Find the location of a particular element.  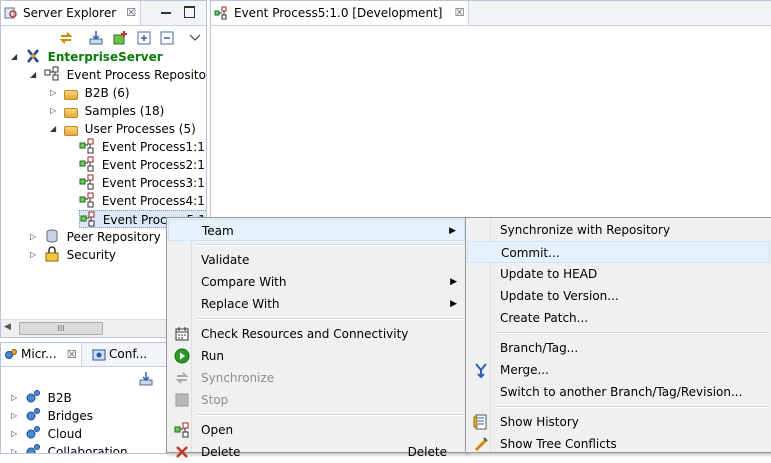

tree-node-peer-repository: ▷ Peer Repository is located at coordinates (95, 237).